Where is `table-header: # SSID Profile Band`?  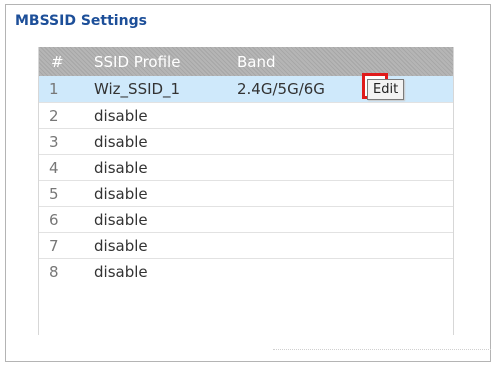 table-header: # SSID Profile Band is located at coordinates (246, 61).